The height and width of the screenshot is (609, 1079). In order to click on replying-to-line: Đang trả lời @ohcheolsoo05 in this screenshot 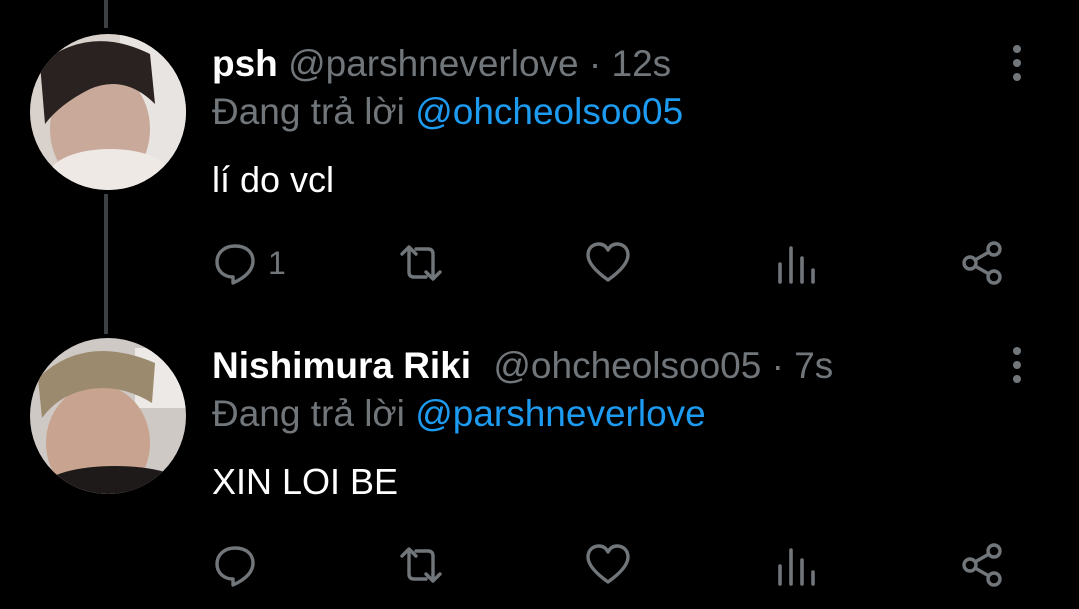, I will do `click(447, 112)`.